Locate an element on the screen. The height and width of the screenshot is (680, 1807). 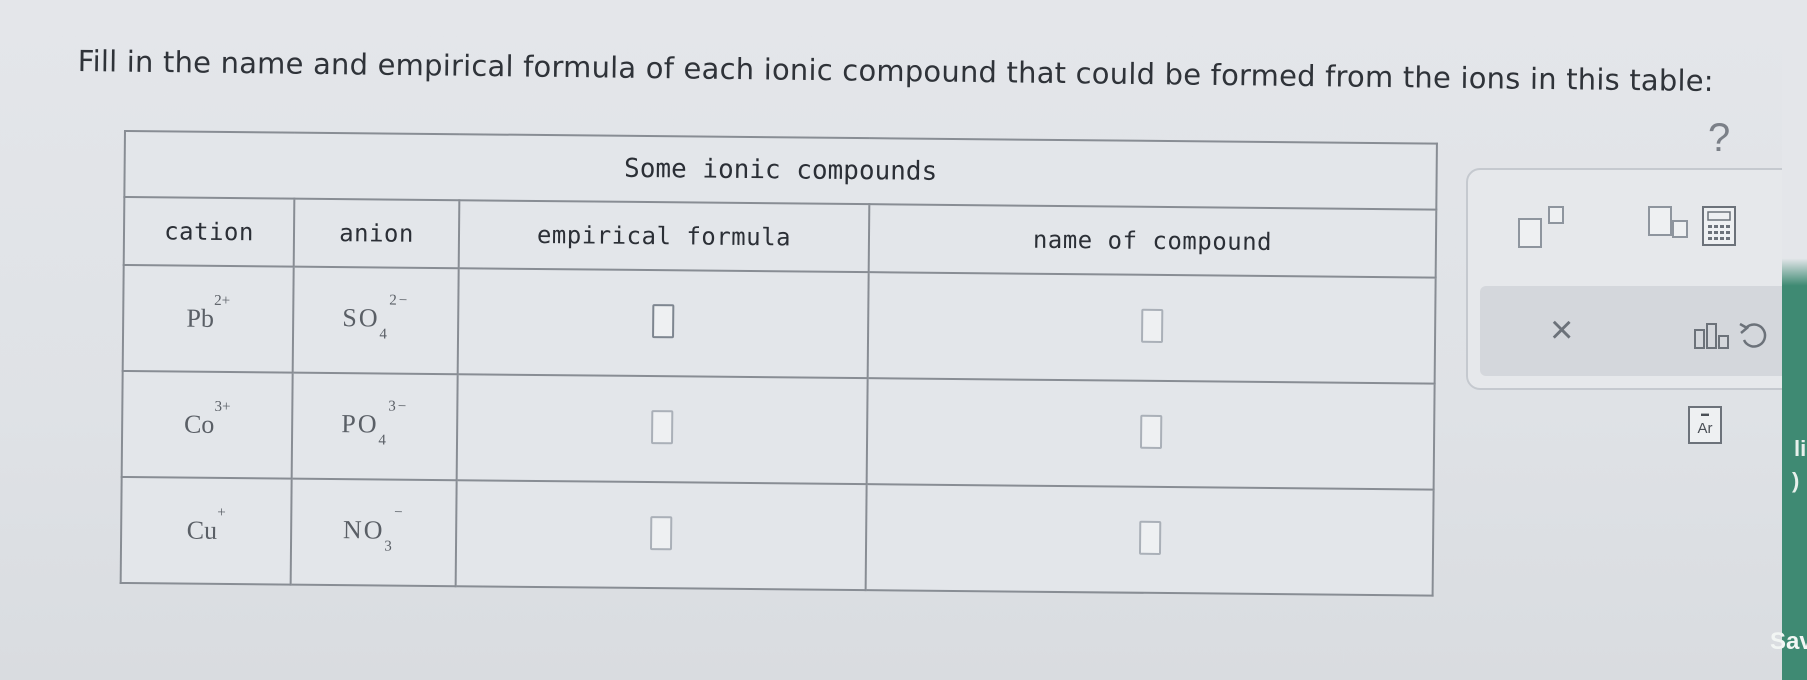
table-row: Pb2+ SO42− is located at coordinates (779, 324).